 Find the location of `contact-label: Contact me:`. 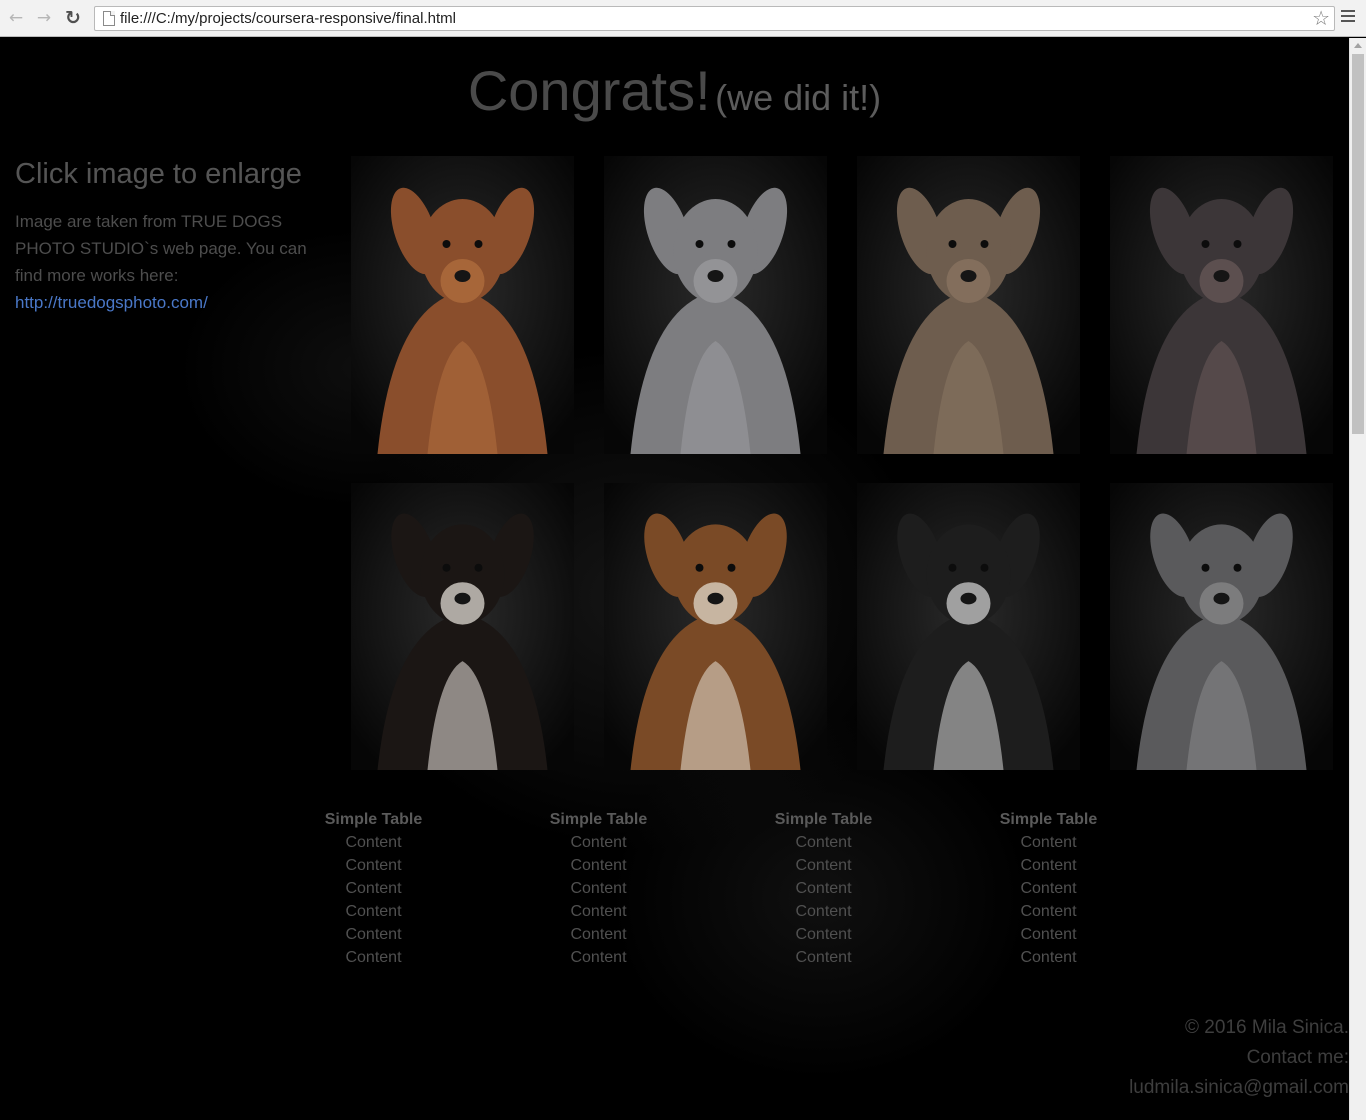

contact-label: Contact me: is located at coordinates (1297, 1057).